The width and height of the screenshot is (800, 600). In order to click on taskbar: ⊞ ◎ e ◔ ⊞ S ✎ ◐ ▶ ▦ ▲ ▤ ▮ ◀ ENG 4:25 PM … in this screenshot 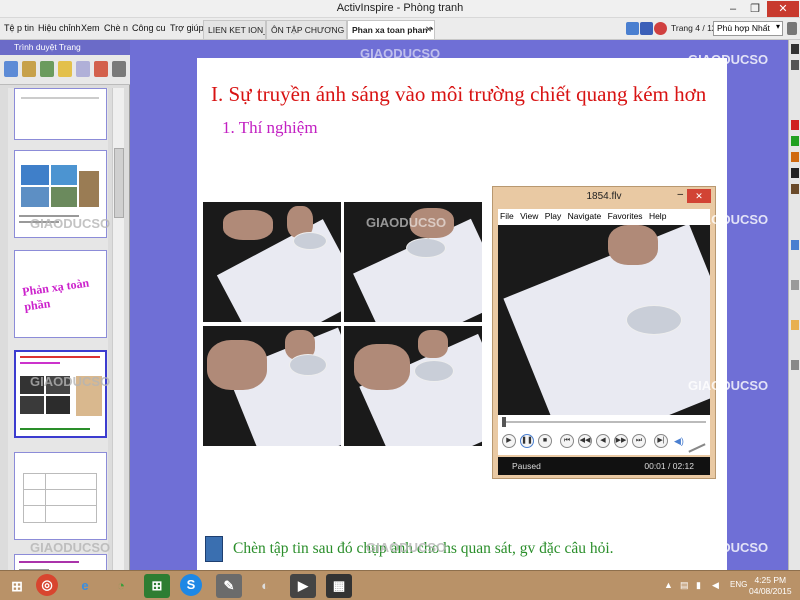, I will do `click(400, 585)`.